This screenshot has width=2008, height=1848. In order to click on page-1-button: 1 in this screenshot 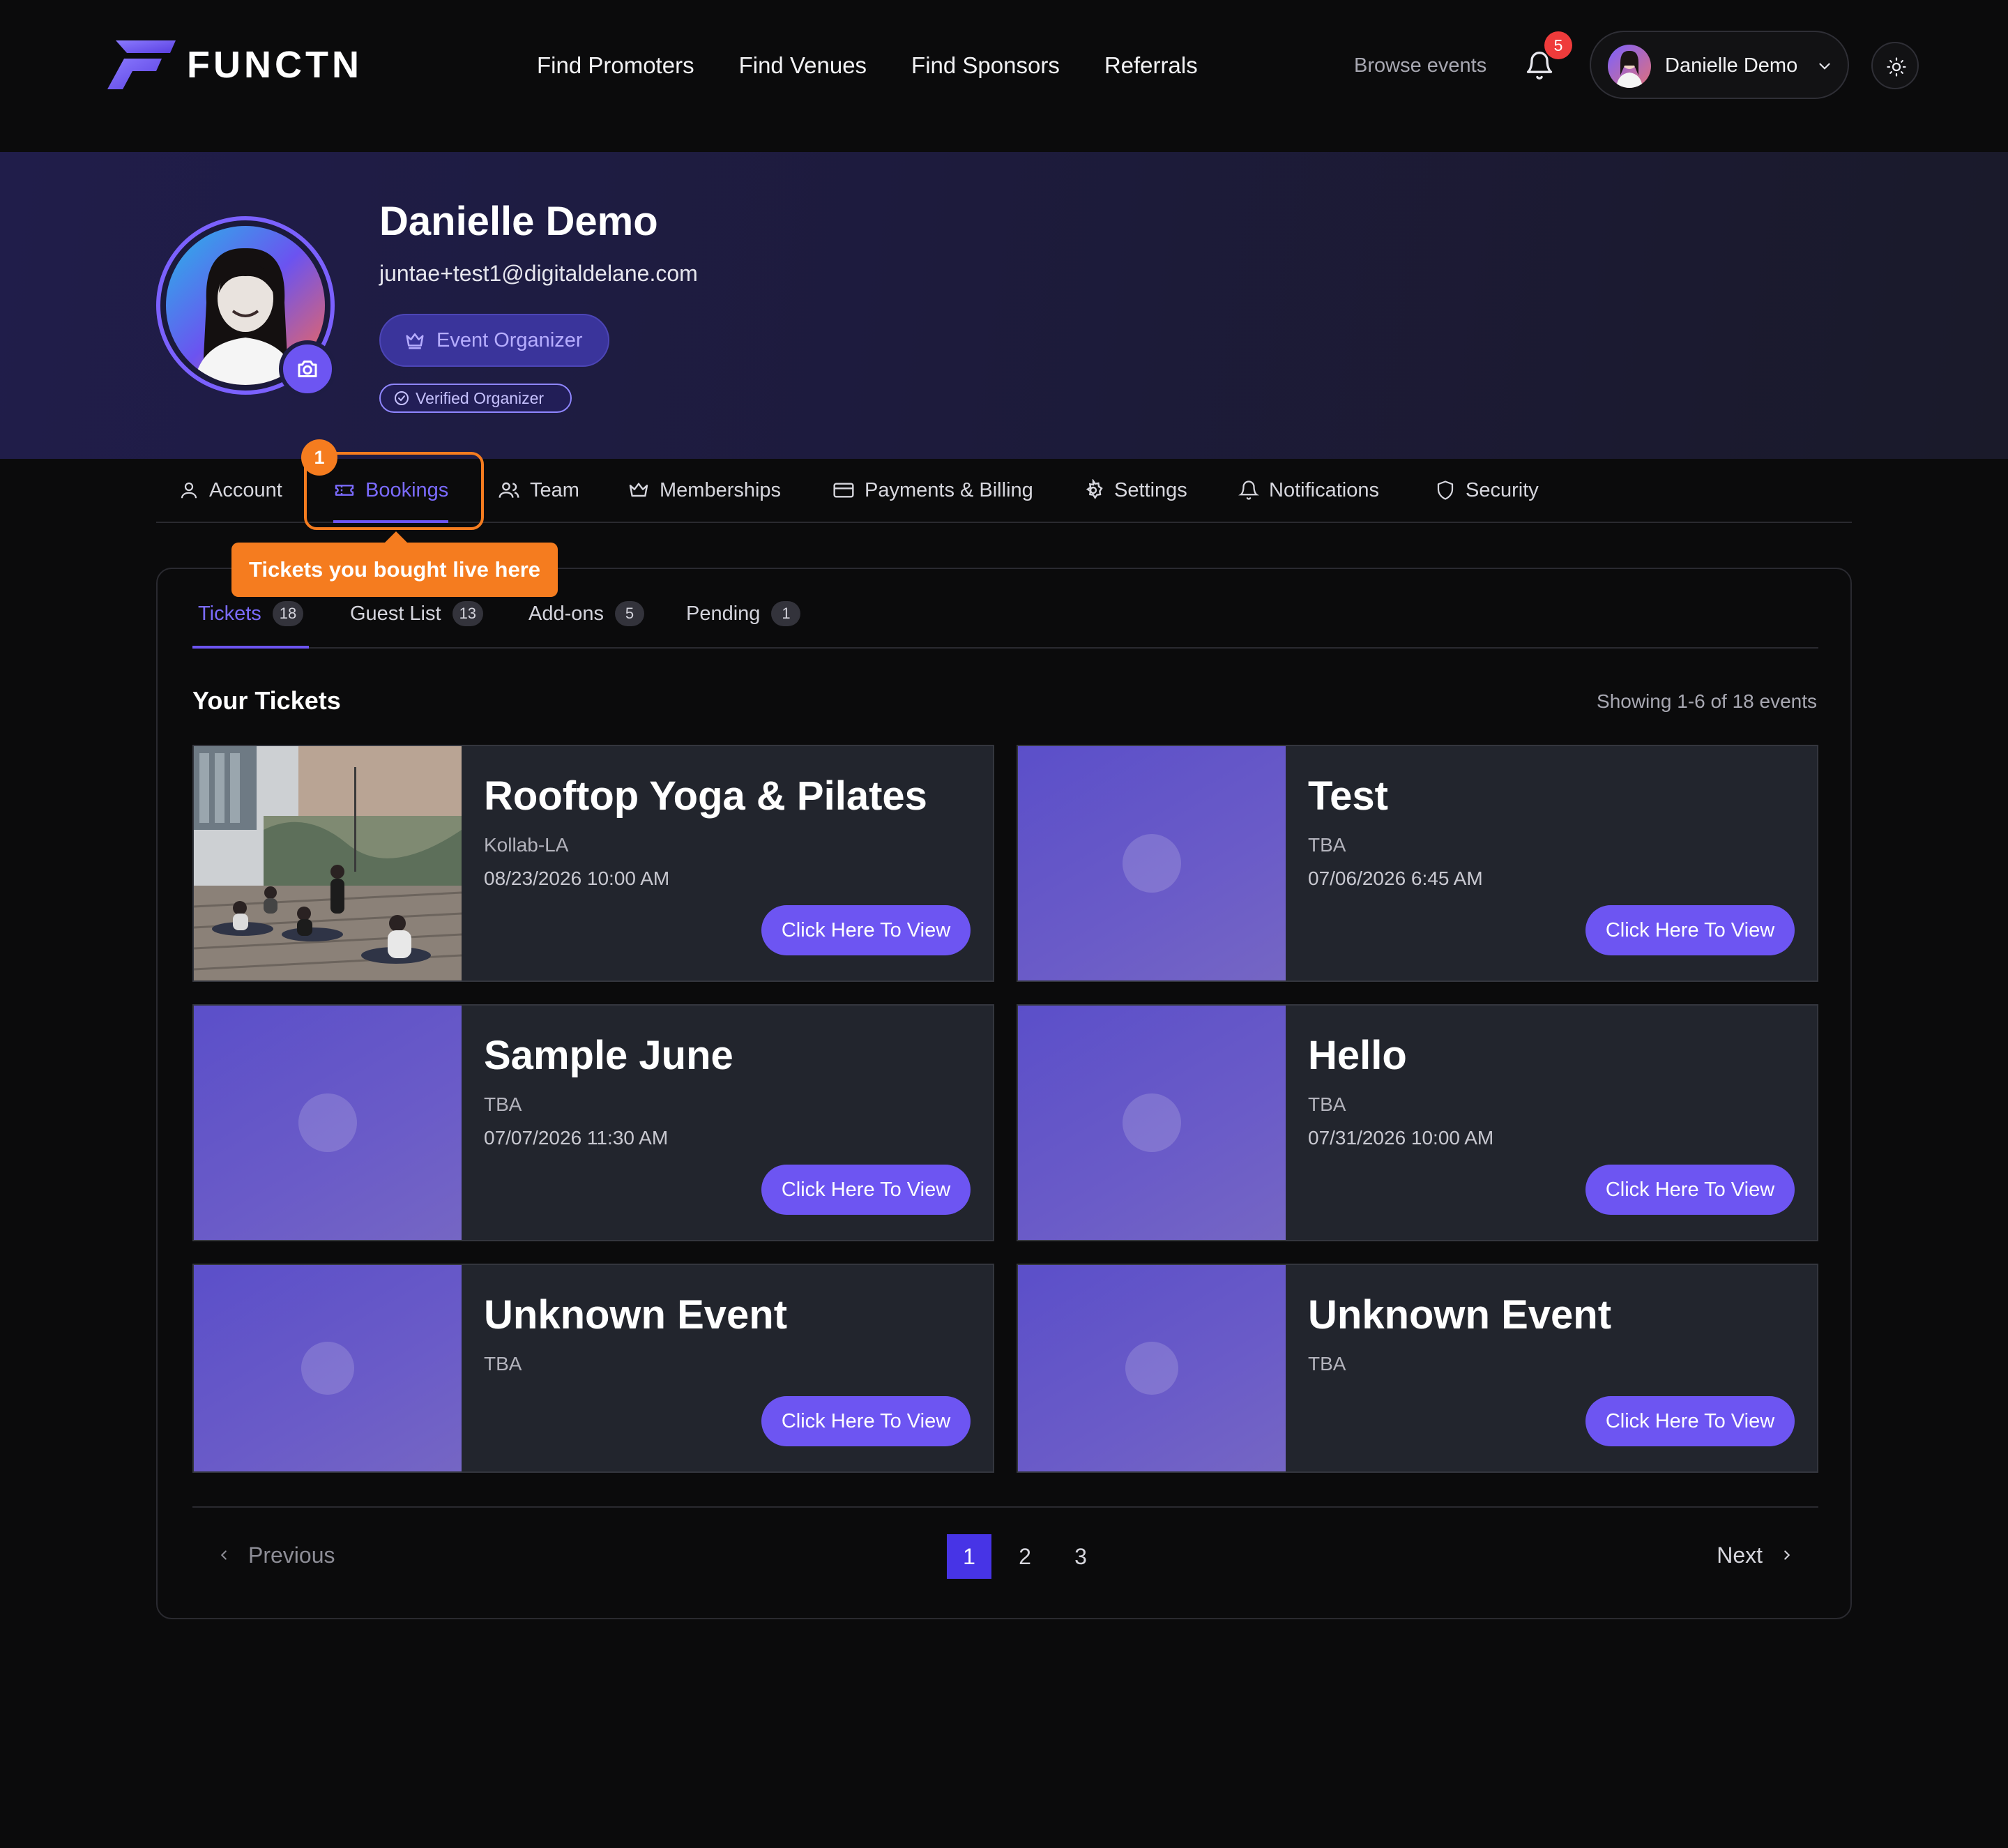, I will do `click(969, 1556)`.